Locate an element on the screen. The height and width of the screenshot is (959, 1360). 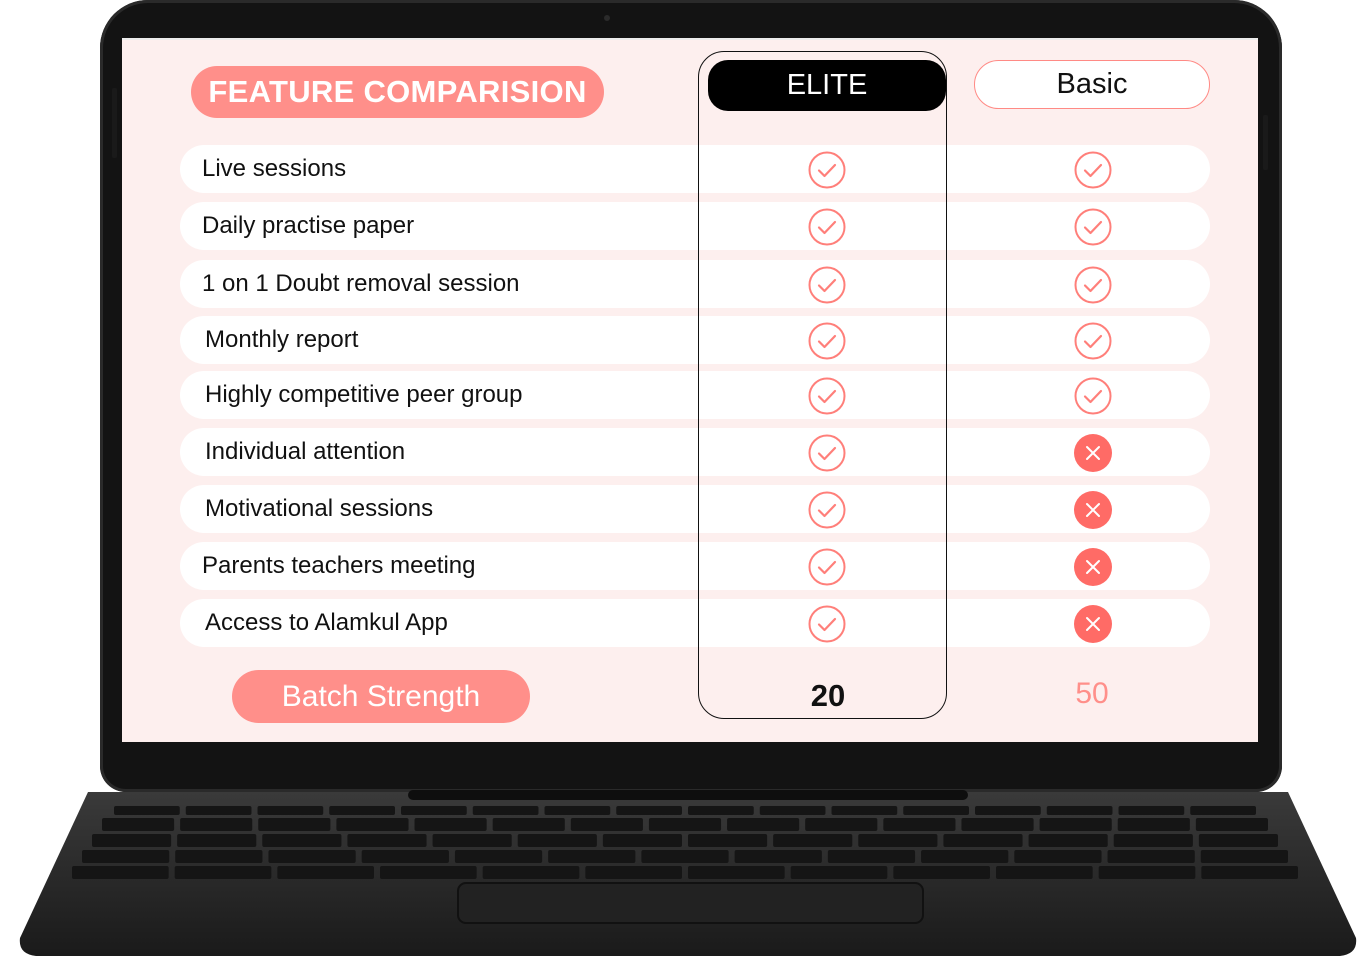
basic-plan-header: Basic is located at coordinates (1092, 84).